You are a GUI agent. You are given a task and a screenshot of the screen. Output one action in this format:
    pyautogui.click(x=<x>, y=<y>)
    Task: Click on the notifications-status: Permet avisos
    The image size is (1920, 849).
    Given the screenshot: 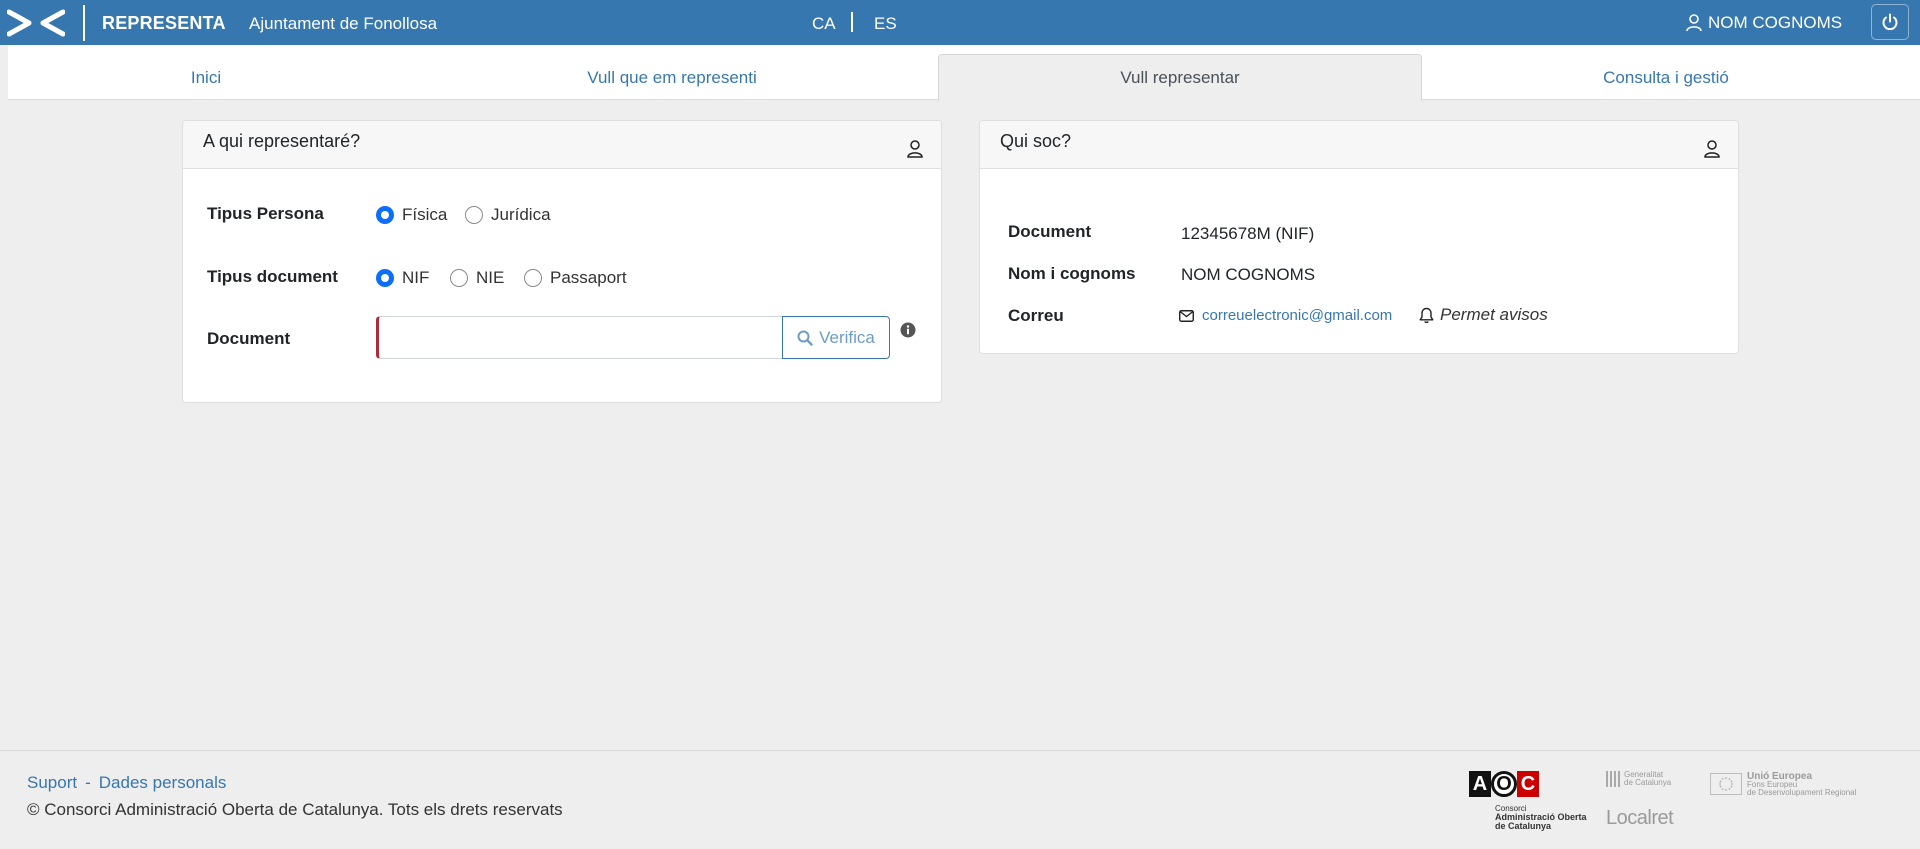 What is the action you would take?
    pyautogui.click(x=1483, y=315)
    